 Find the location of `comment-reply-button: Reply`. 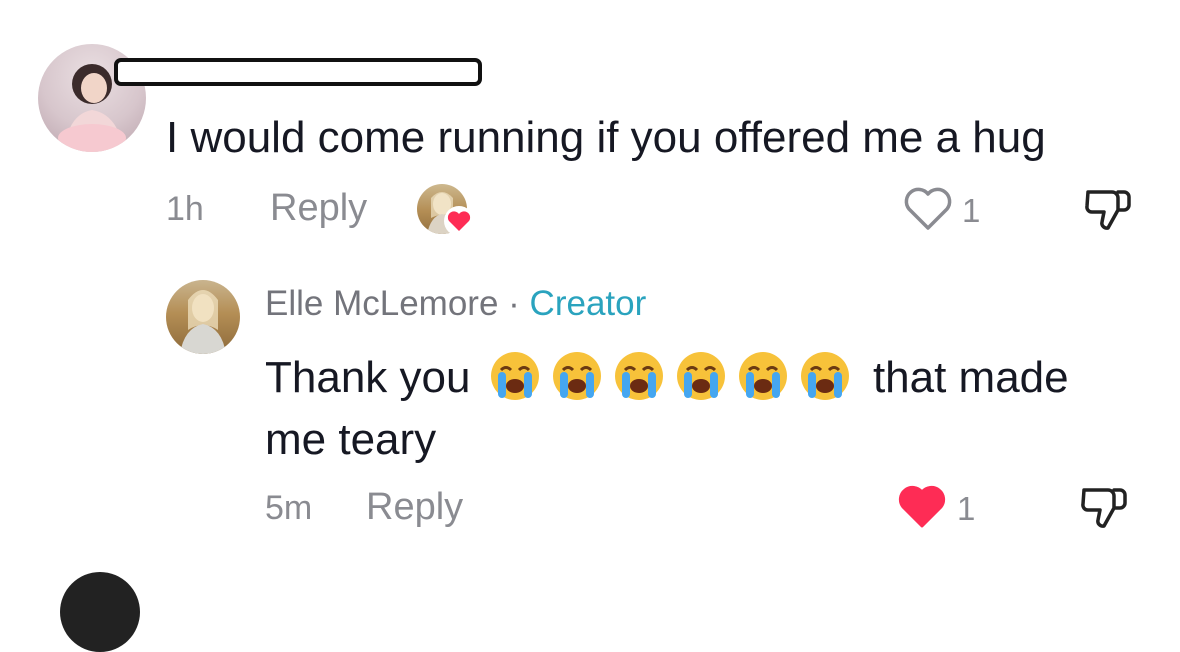

comment-reply-button: Reply is located at coordinates (318, 208).